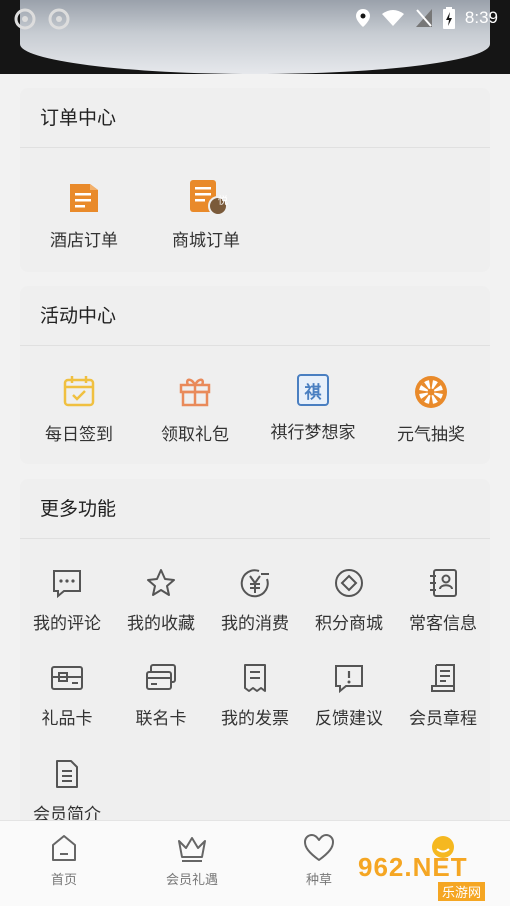  Describe the element at coordinates (448, 18) in the screenshot. I see `battery-charging-icon` at that location.